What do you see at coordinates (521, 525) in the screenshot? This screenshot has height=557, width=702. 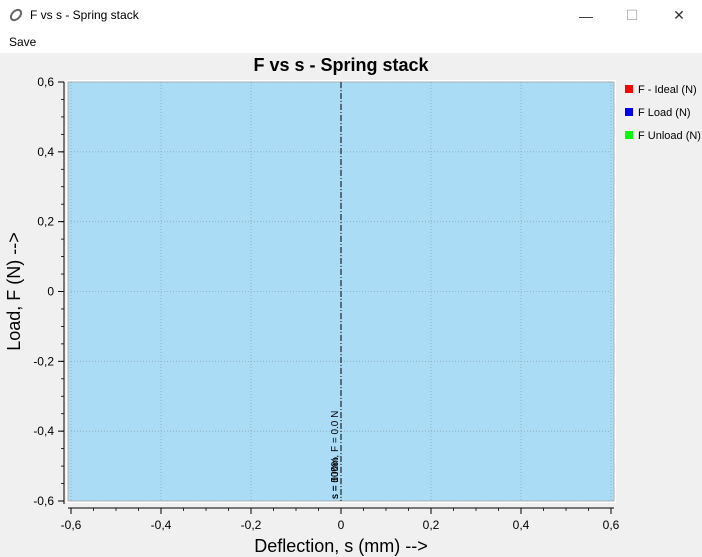 I see `x-tick-label: 0,4` at bounding box center [521, 525].